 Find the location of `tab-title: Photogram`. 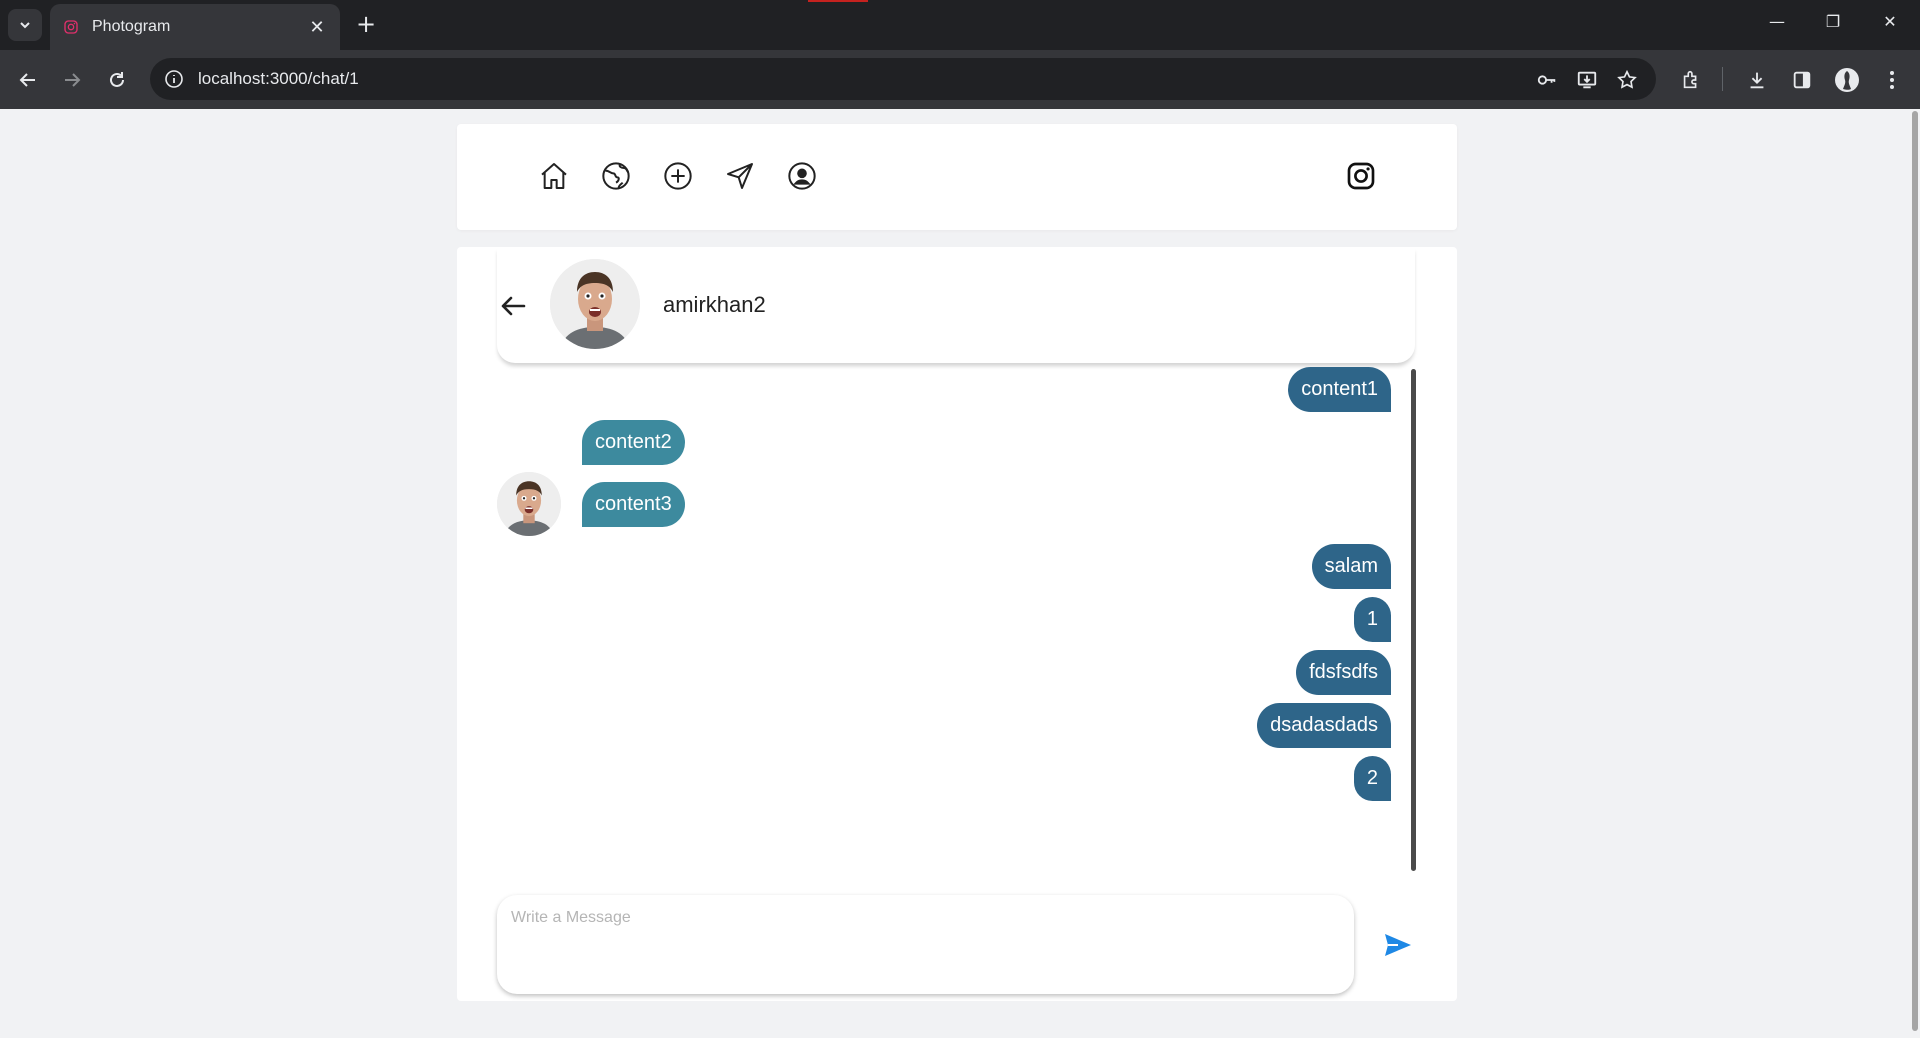

tab-title: Photogram is located at coordinates (131, 26).